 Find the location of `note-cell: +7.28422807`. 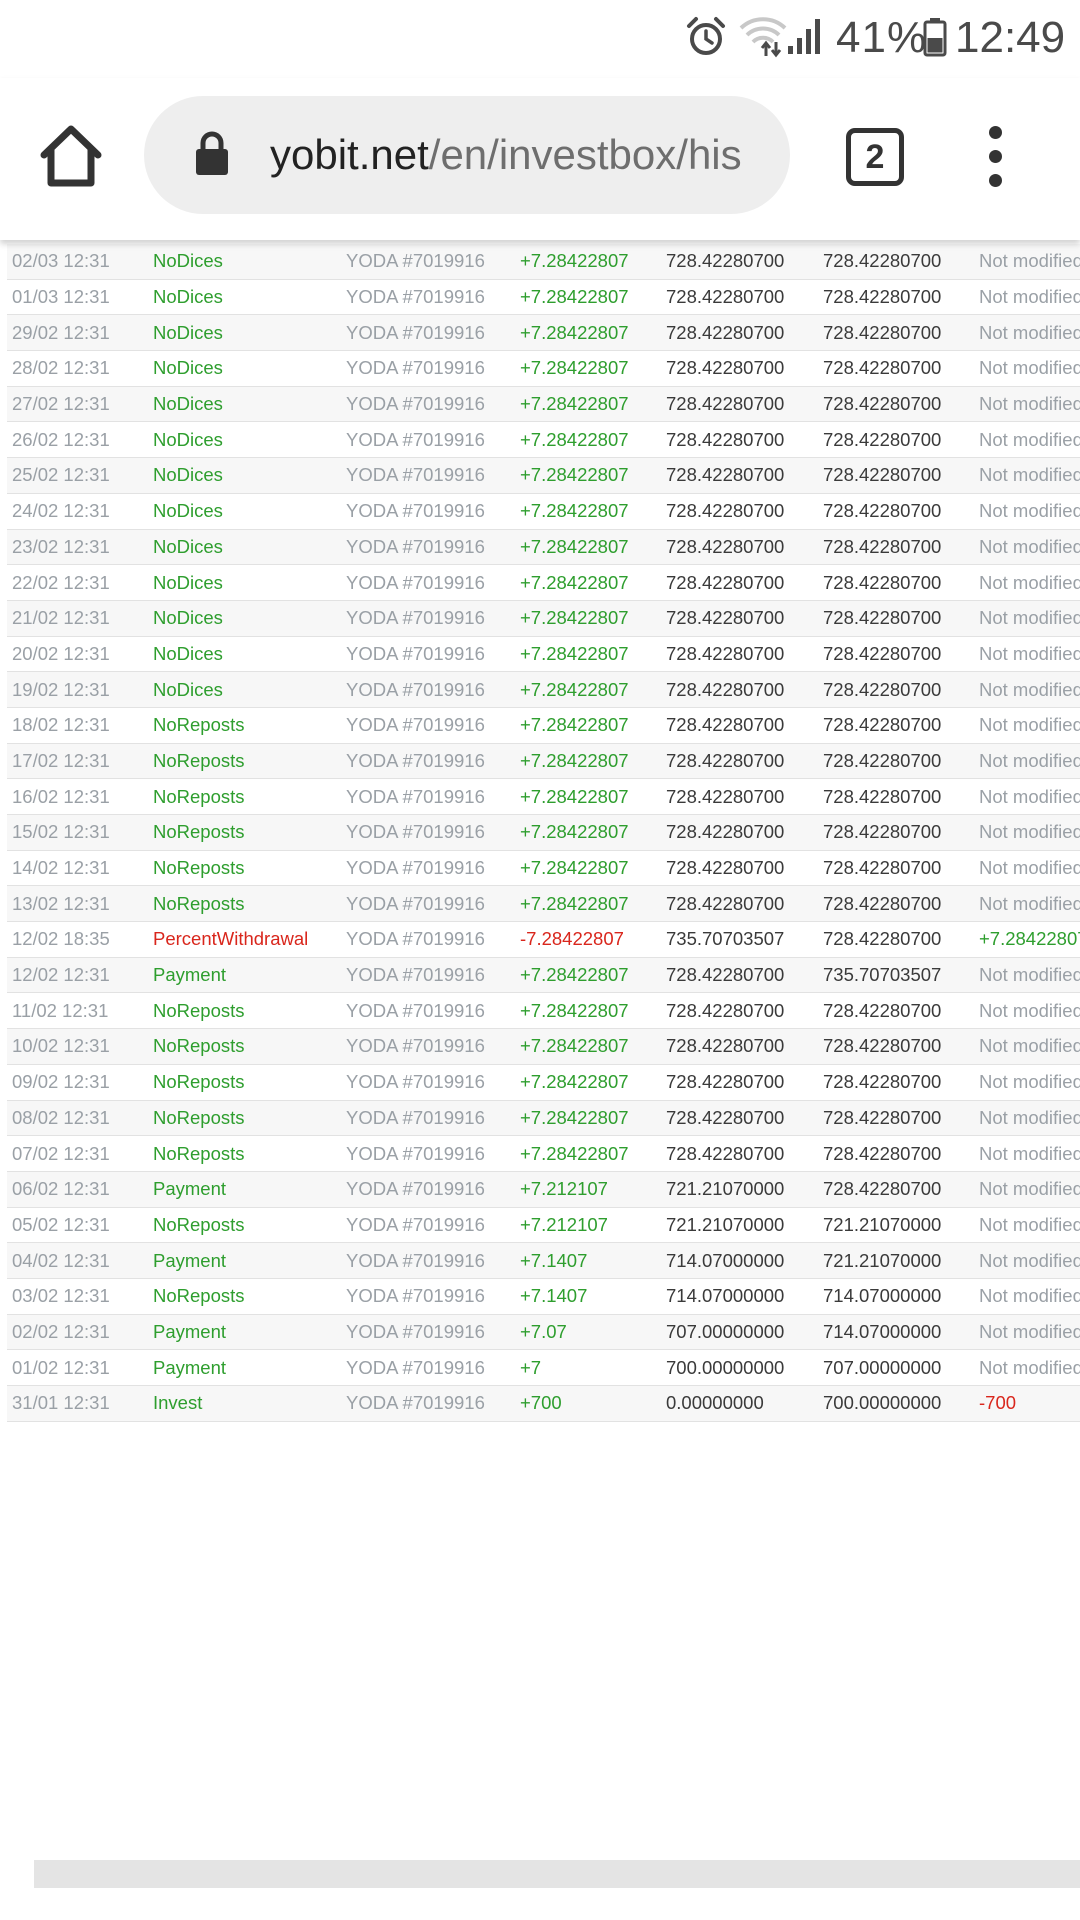

note-cell: +7.28422807 is located at coordinates (1029, 939).